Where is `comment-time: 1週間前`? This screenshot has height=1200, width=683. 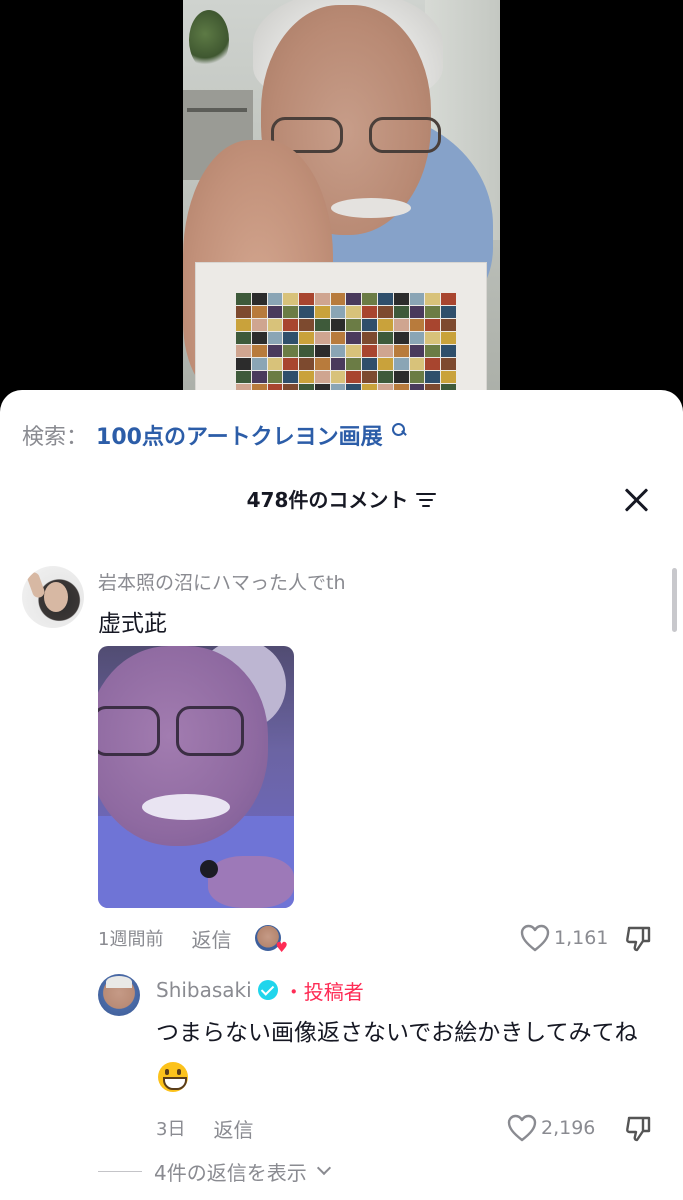 comment-time: 1週間前 is located at coordinates (131, 939).